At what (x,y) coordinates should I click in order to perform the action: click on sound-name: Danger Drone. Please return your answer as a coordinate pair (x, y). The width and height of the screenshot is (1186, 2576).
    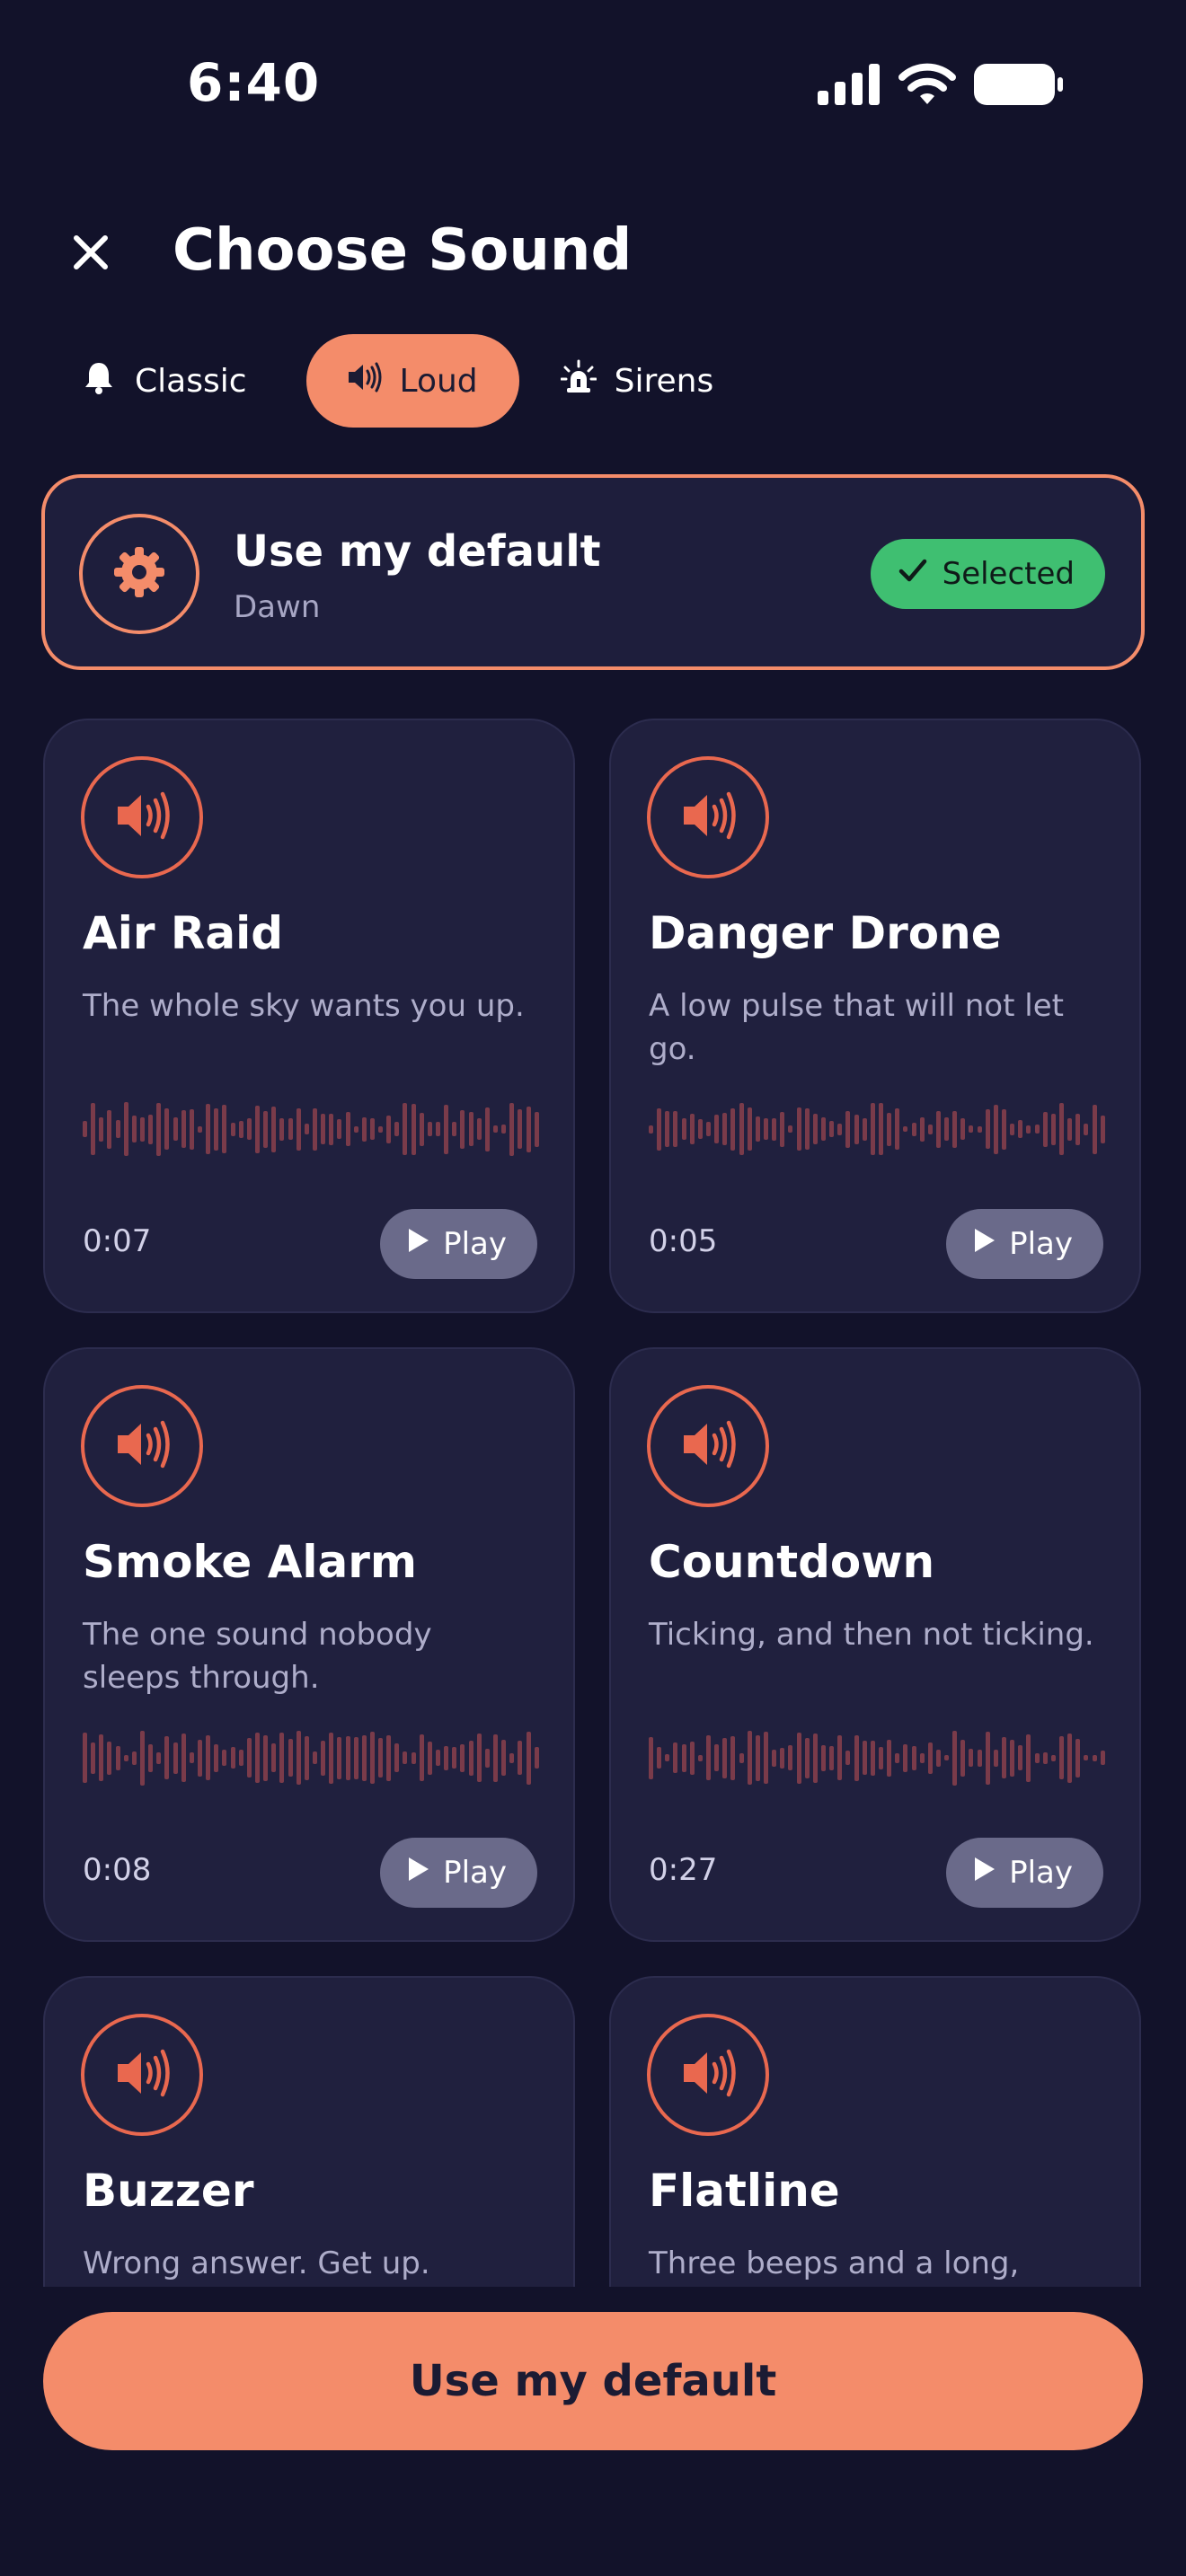
    Looking at the image, I should click on (825, 933).